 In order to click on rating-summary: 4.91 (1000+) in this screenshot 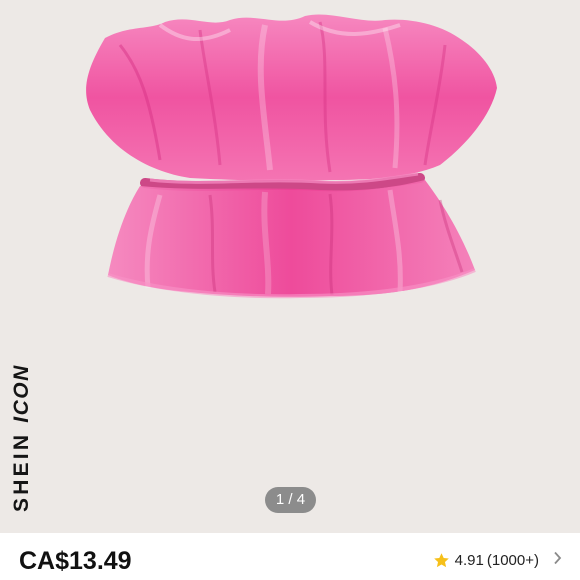, I will do `click(497, 560)`.